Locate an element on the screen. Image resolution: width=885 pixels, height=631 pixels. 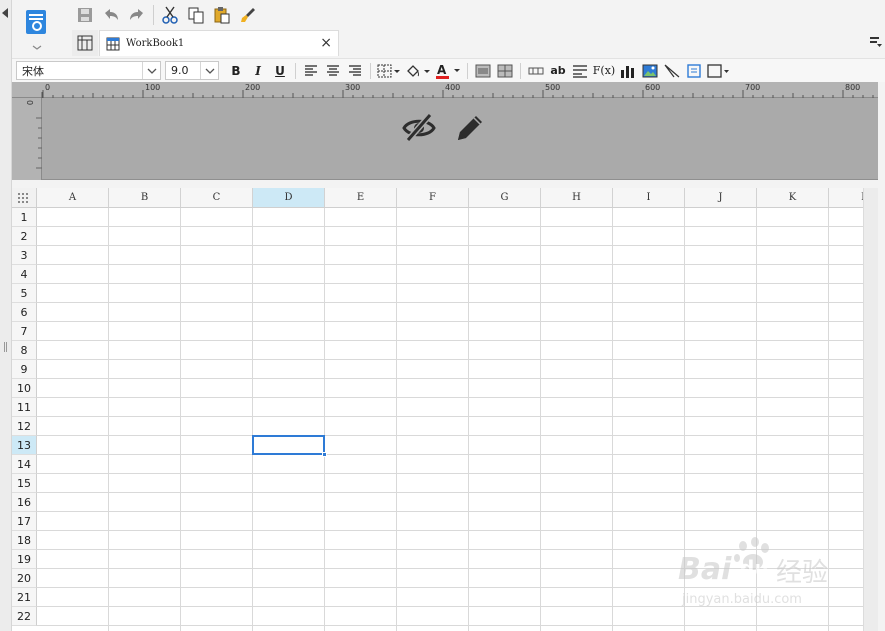
image-icon is located at coordinates (650, 71).